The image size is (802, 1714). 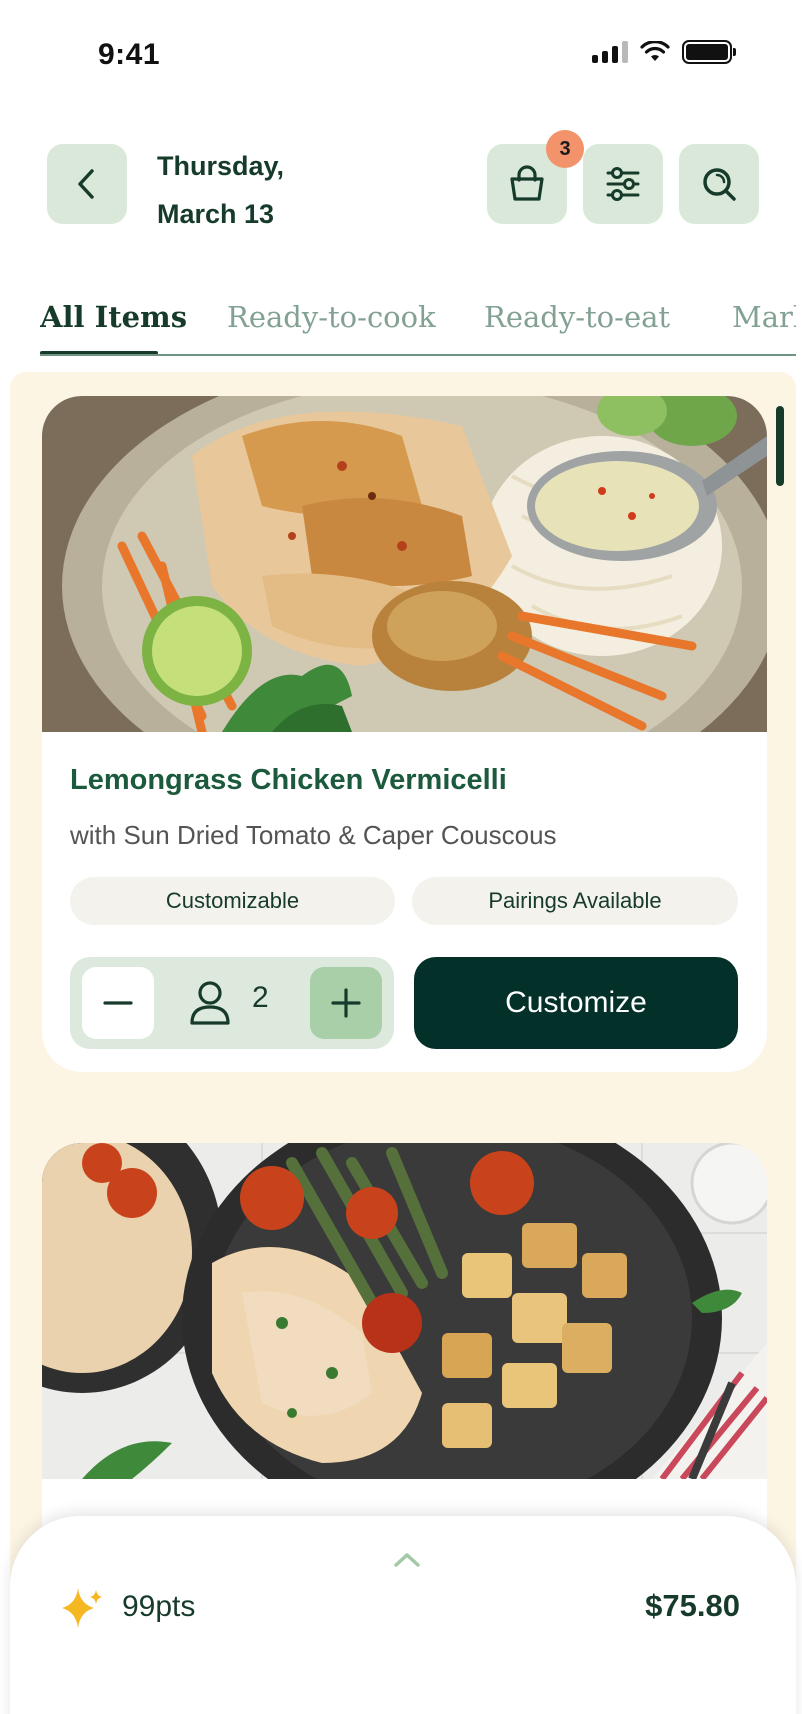 I want to click on customize-button: Customize, so click(x=576, y=1003).